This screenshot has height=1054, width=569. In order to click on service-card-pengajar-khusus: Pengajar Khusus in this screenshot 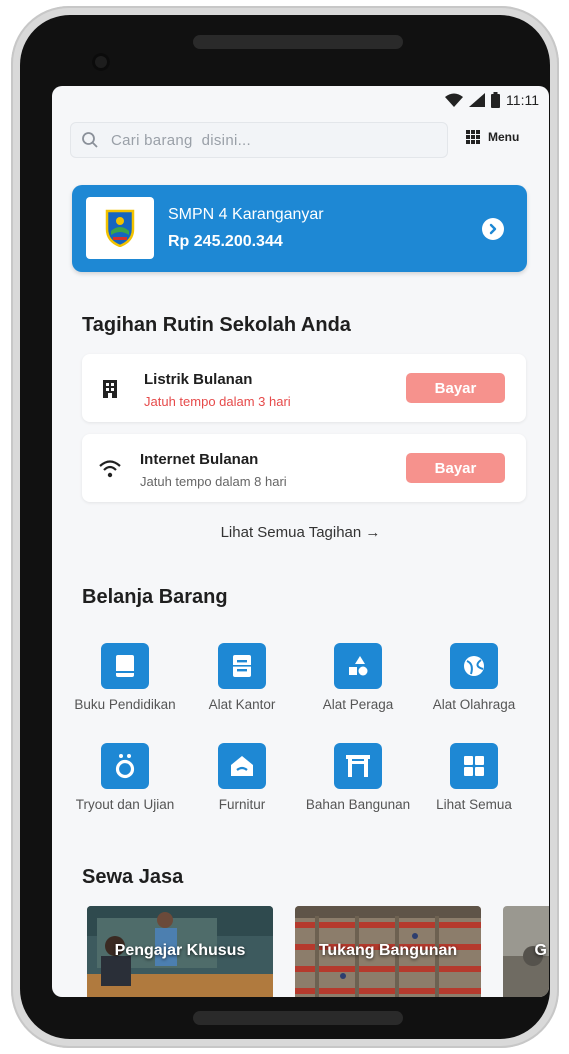, I will do `click(180, 951)`.